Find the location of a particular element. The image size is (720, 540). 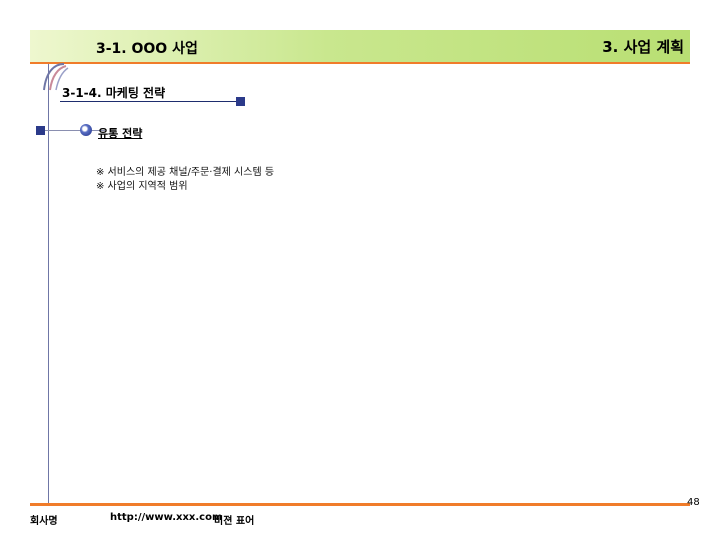

circle-bullet-icon is located at coordinates (86, 130).